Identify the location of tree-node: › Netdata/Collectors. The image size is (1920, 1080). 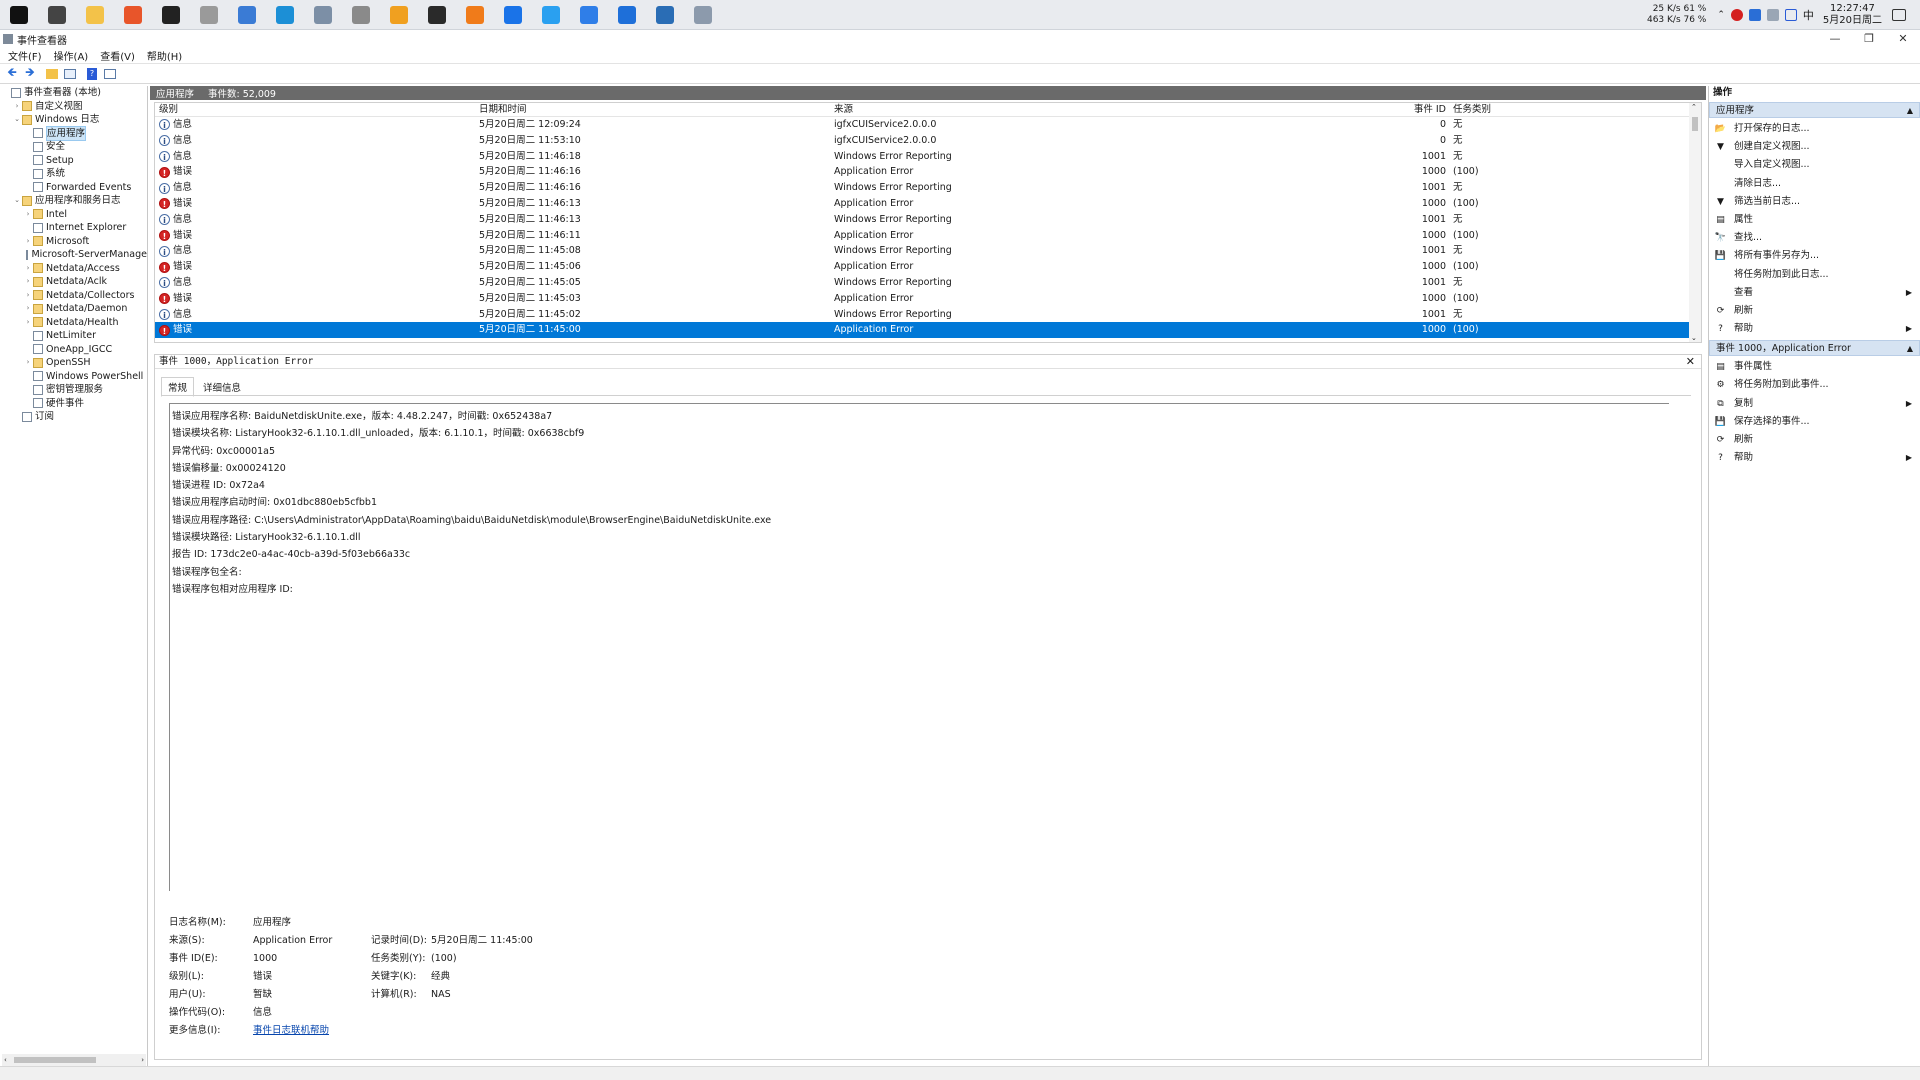
(73, 296).